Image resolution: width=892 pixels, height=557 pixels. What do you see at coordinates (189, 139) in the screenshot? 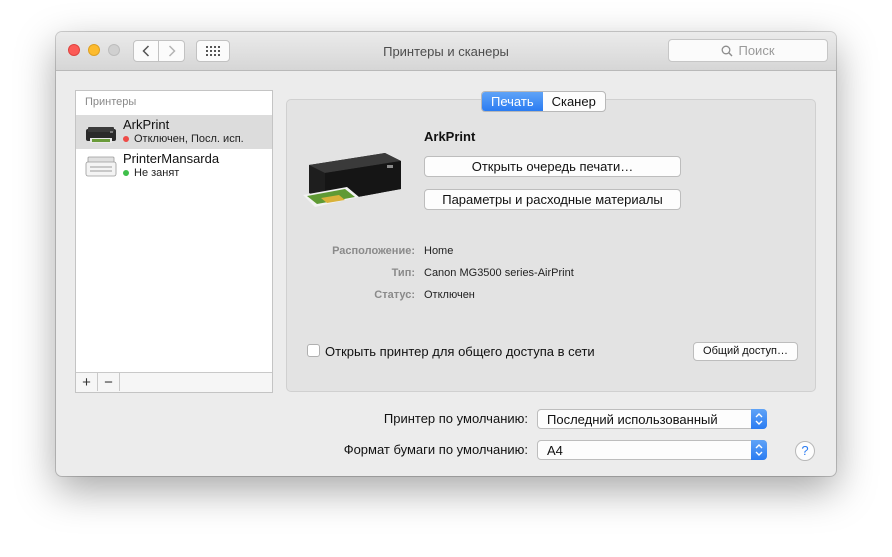
I see `printer-status-text: Отключен, Посл. исп.` at bounding box center [189, 139].